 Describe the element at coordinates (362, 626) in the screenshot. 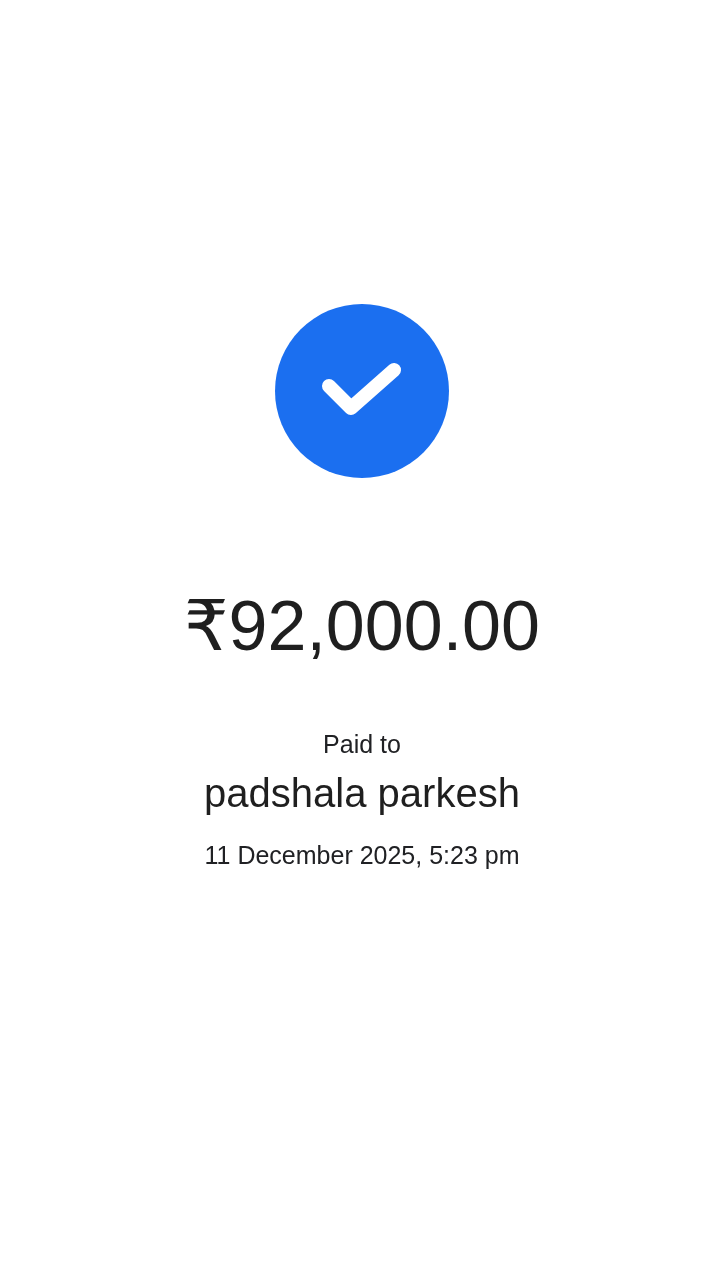

I see `payment-amount: ₹92,000.00` at that location.